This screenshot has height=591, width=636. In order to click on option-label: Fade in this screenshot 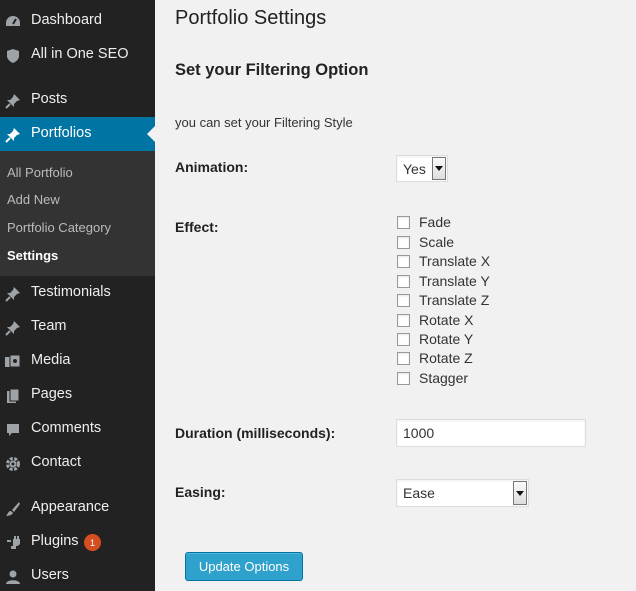, I will do `click(435, 222)`.